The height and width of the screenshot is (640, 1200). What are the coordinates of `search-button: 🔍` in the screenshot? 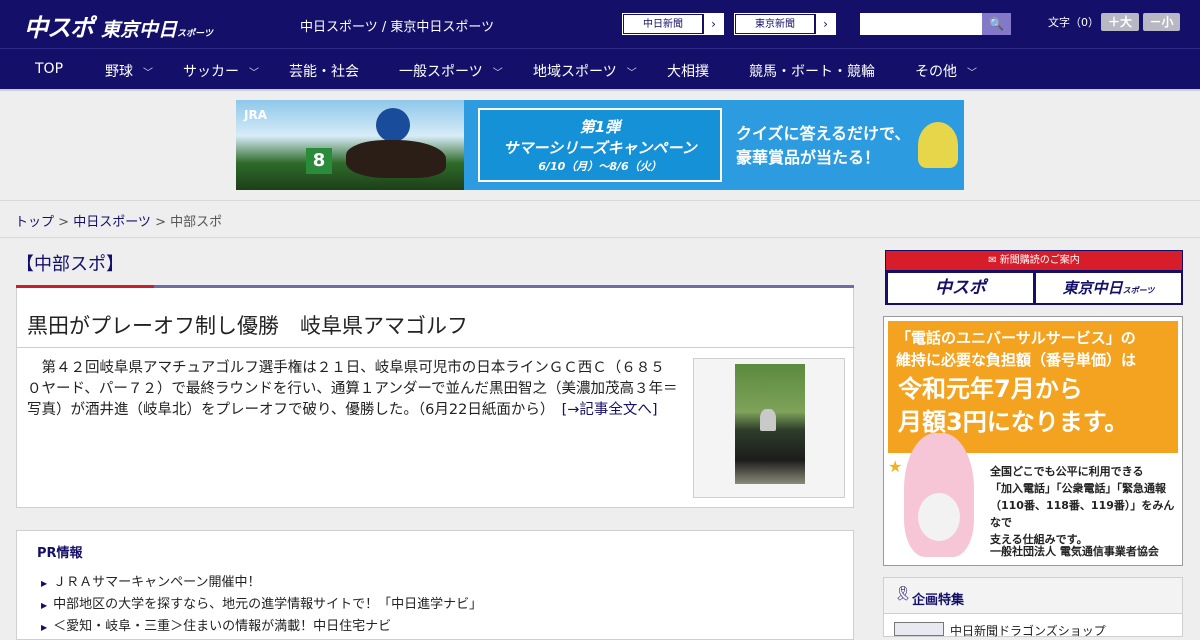 It's located at (996, 24).